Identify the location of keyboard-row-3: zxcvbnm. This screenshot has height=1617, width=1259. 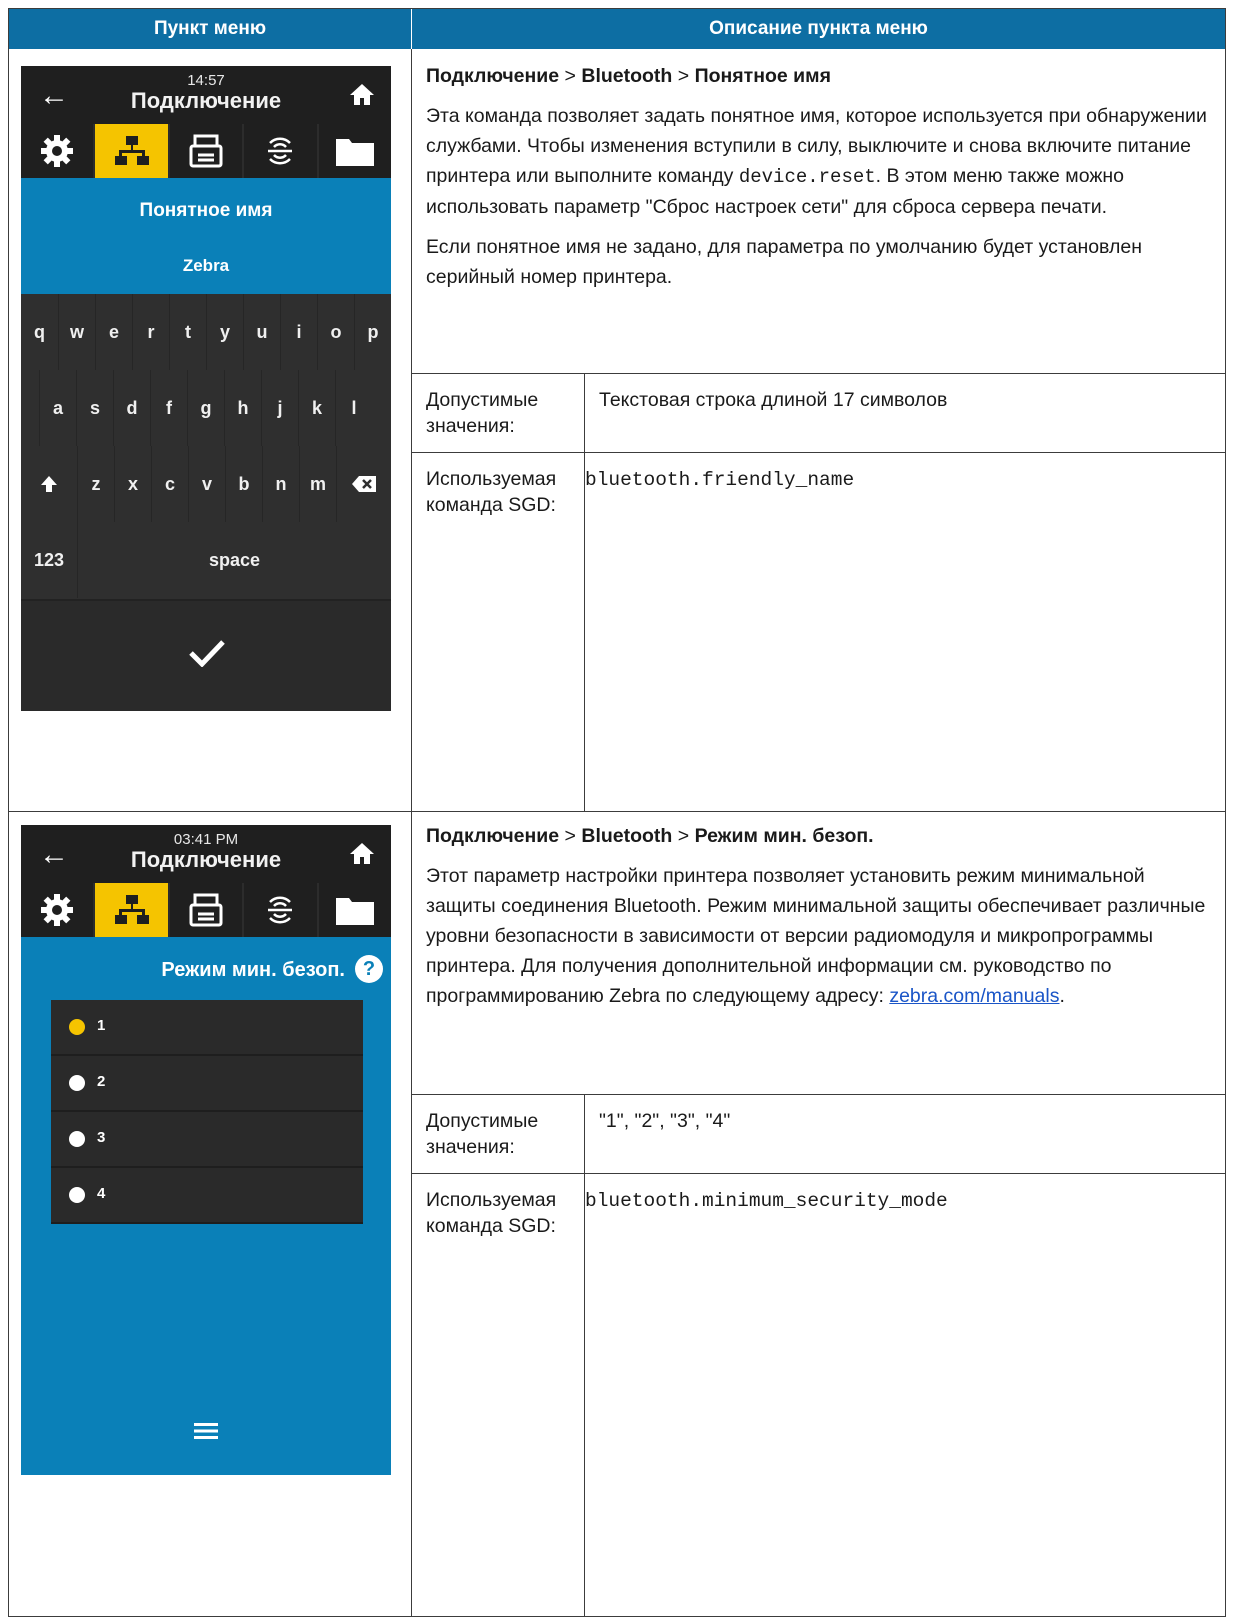
(206, 484).